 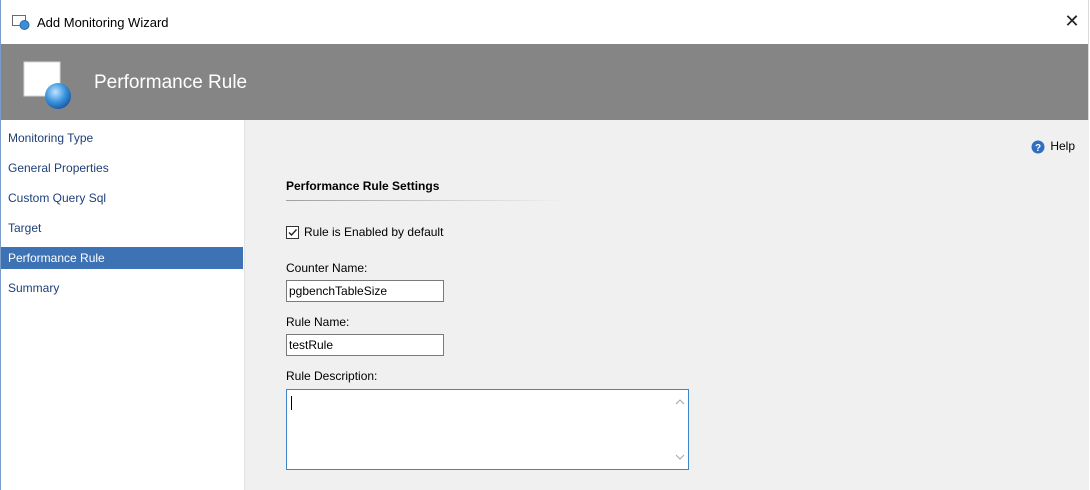 I want to click on nav-item-custom-query-sql: Custom Query Sql, so click(x=122, y=198).